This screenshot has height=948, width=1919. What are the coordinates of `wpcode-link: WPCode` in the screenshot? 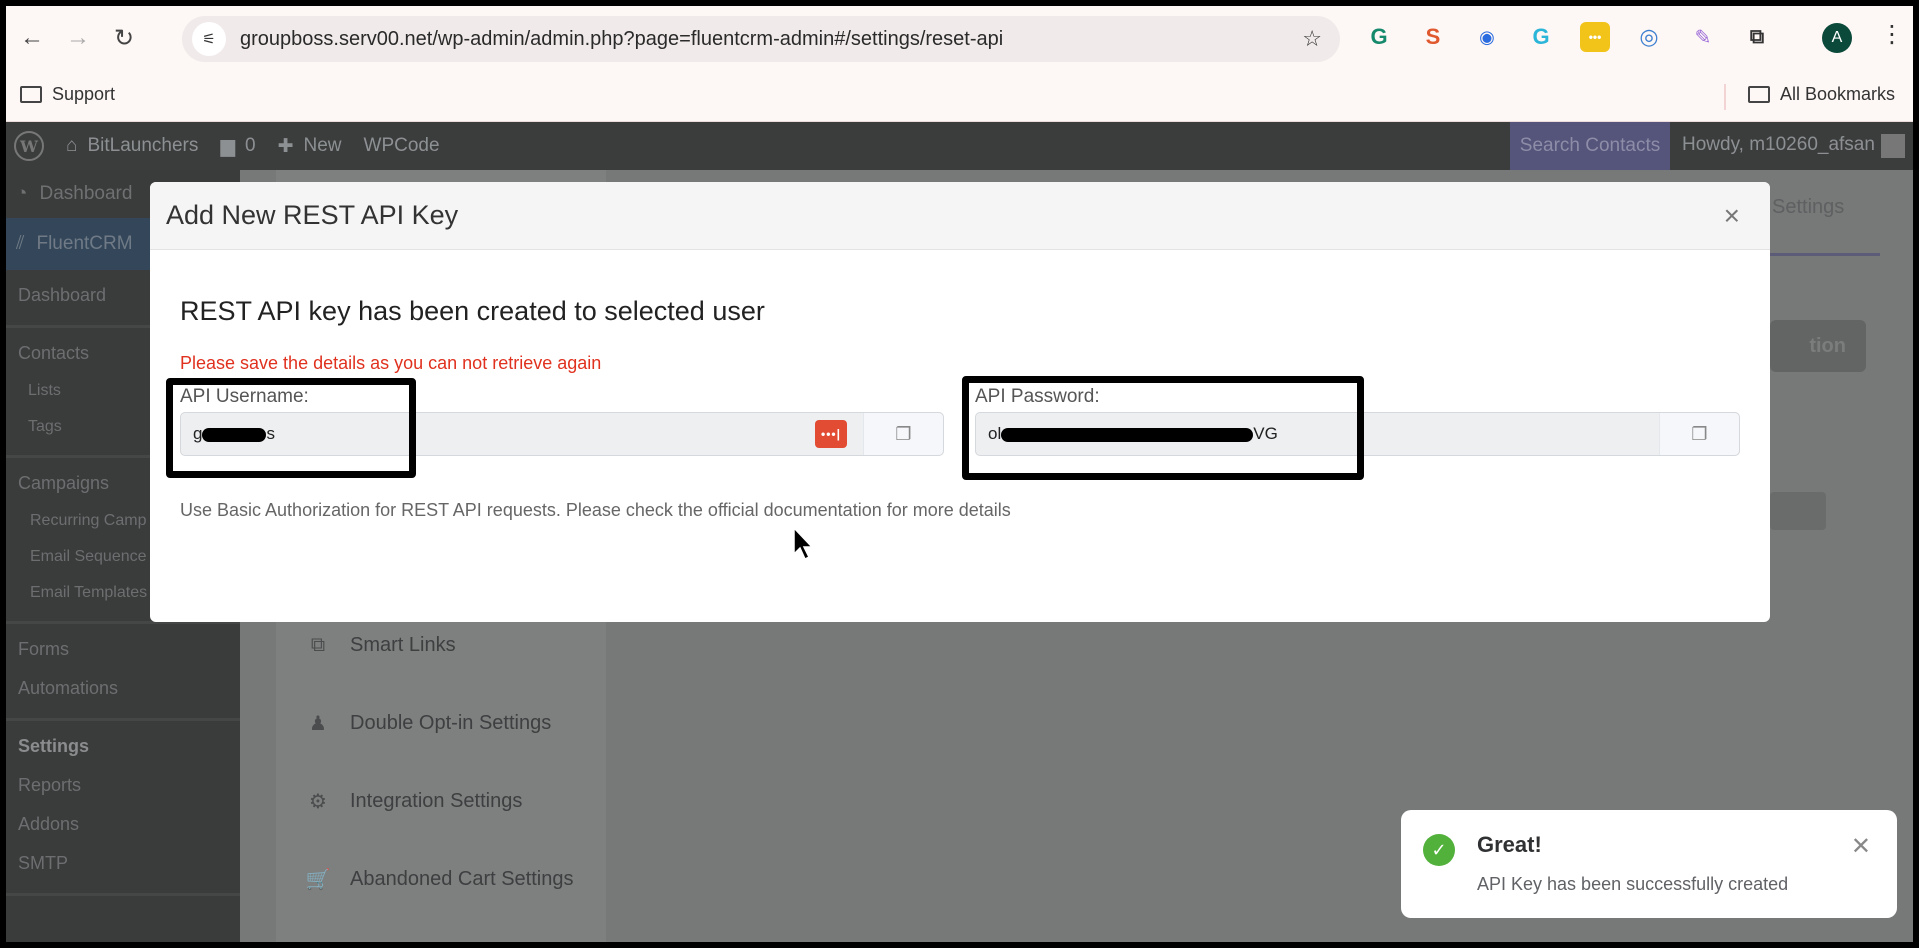 It's located at (402, 146).